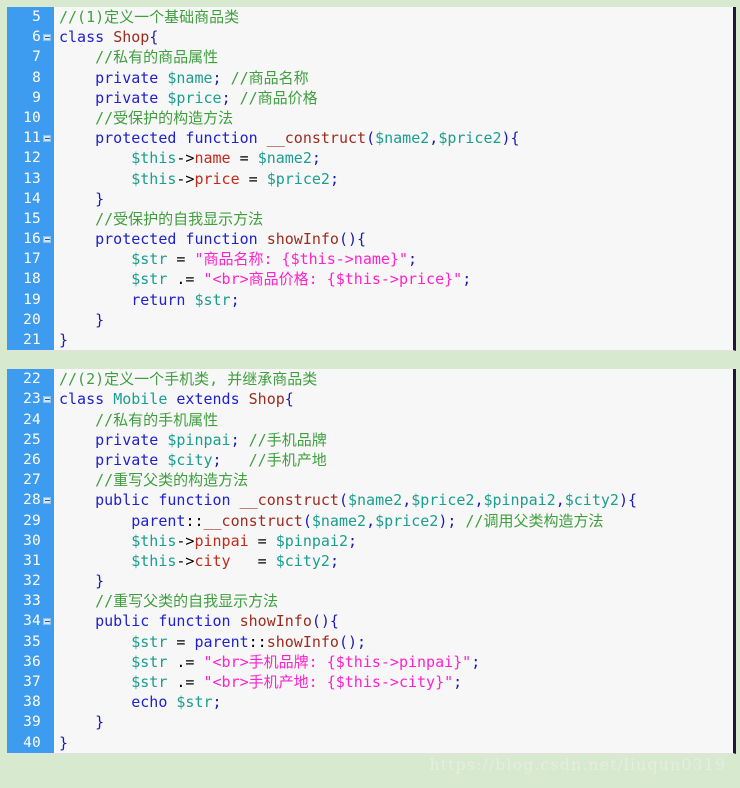  What do you see at coordinates (370, 340) in the screenshot?
I see `code-line: 21}` at bounding box center [370, 340].